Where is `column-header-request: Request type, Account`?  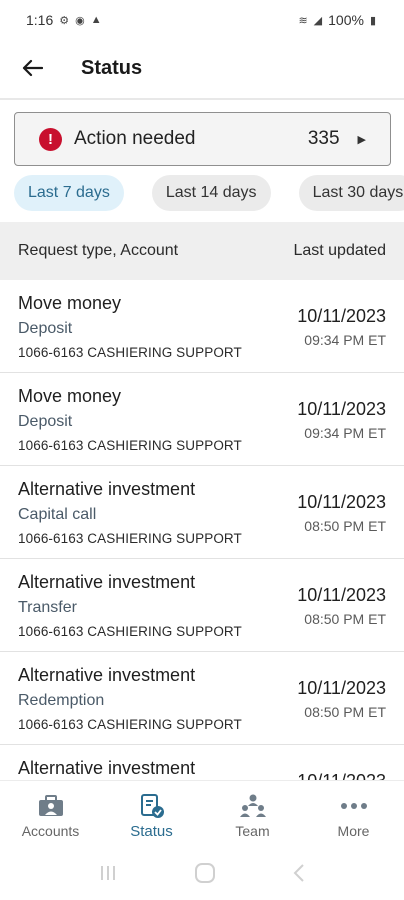 column-header-request: Request type, Account is located at coordinates (98, 250).